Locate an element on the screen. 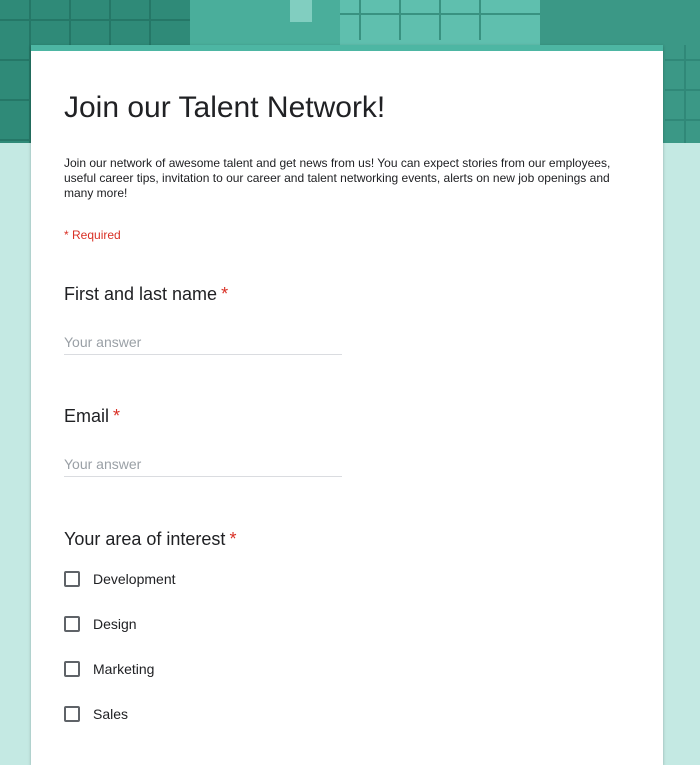 Image resolution: width=700 pixels, height=765 pixels. option-design: Design is located at coordinates (100, 624).